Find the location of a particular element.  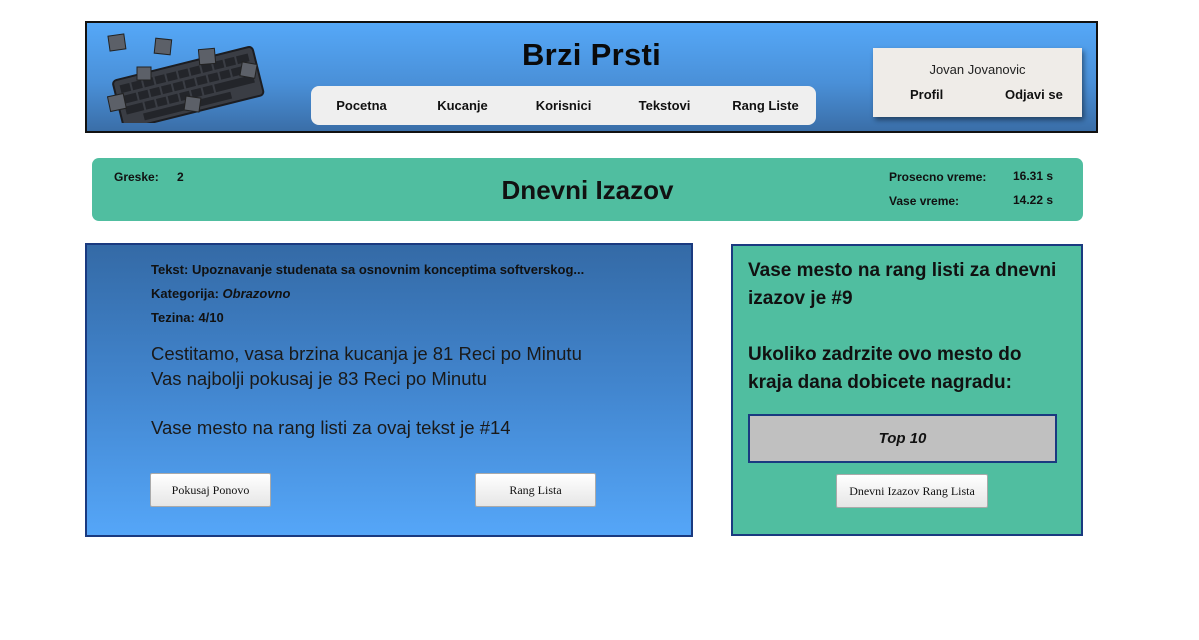

difficulty-info: Tezina: 4/10 is located at coordinates (187, 317).